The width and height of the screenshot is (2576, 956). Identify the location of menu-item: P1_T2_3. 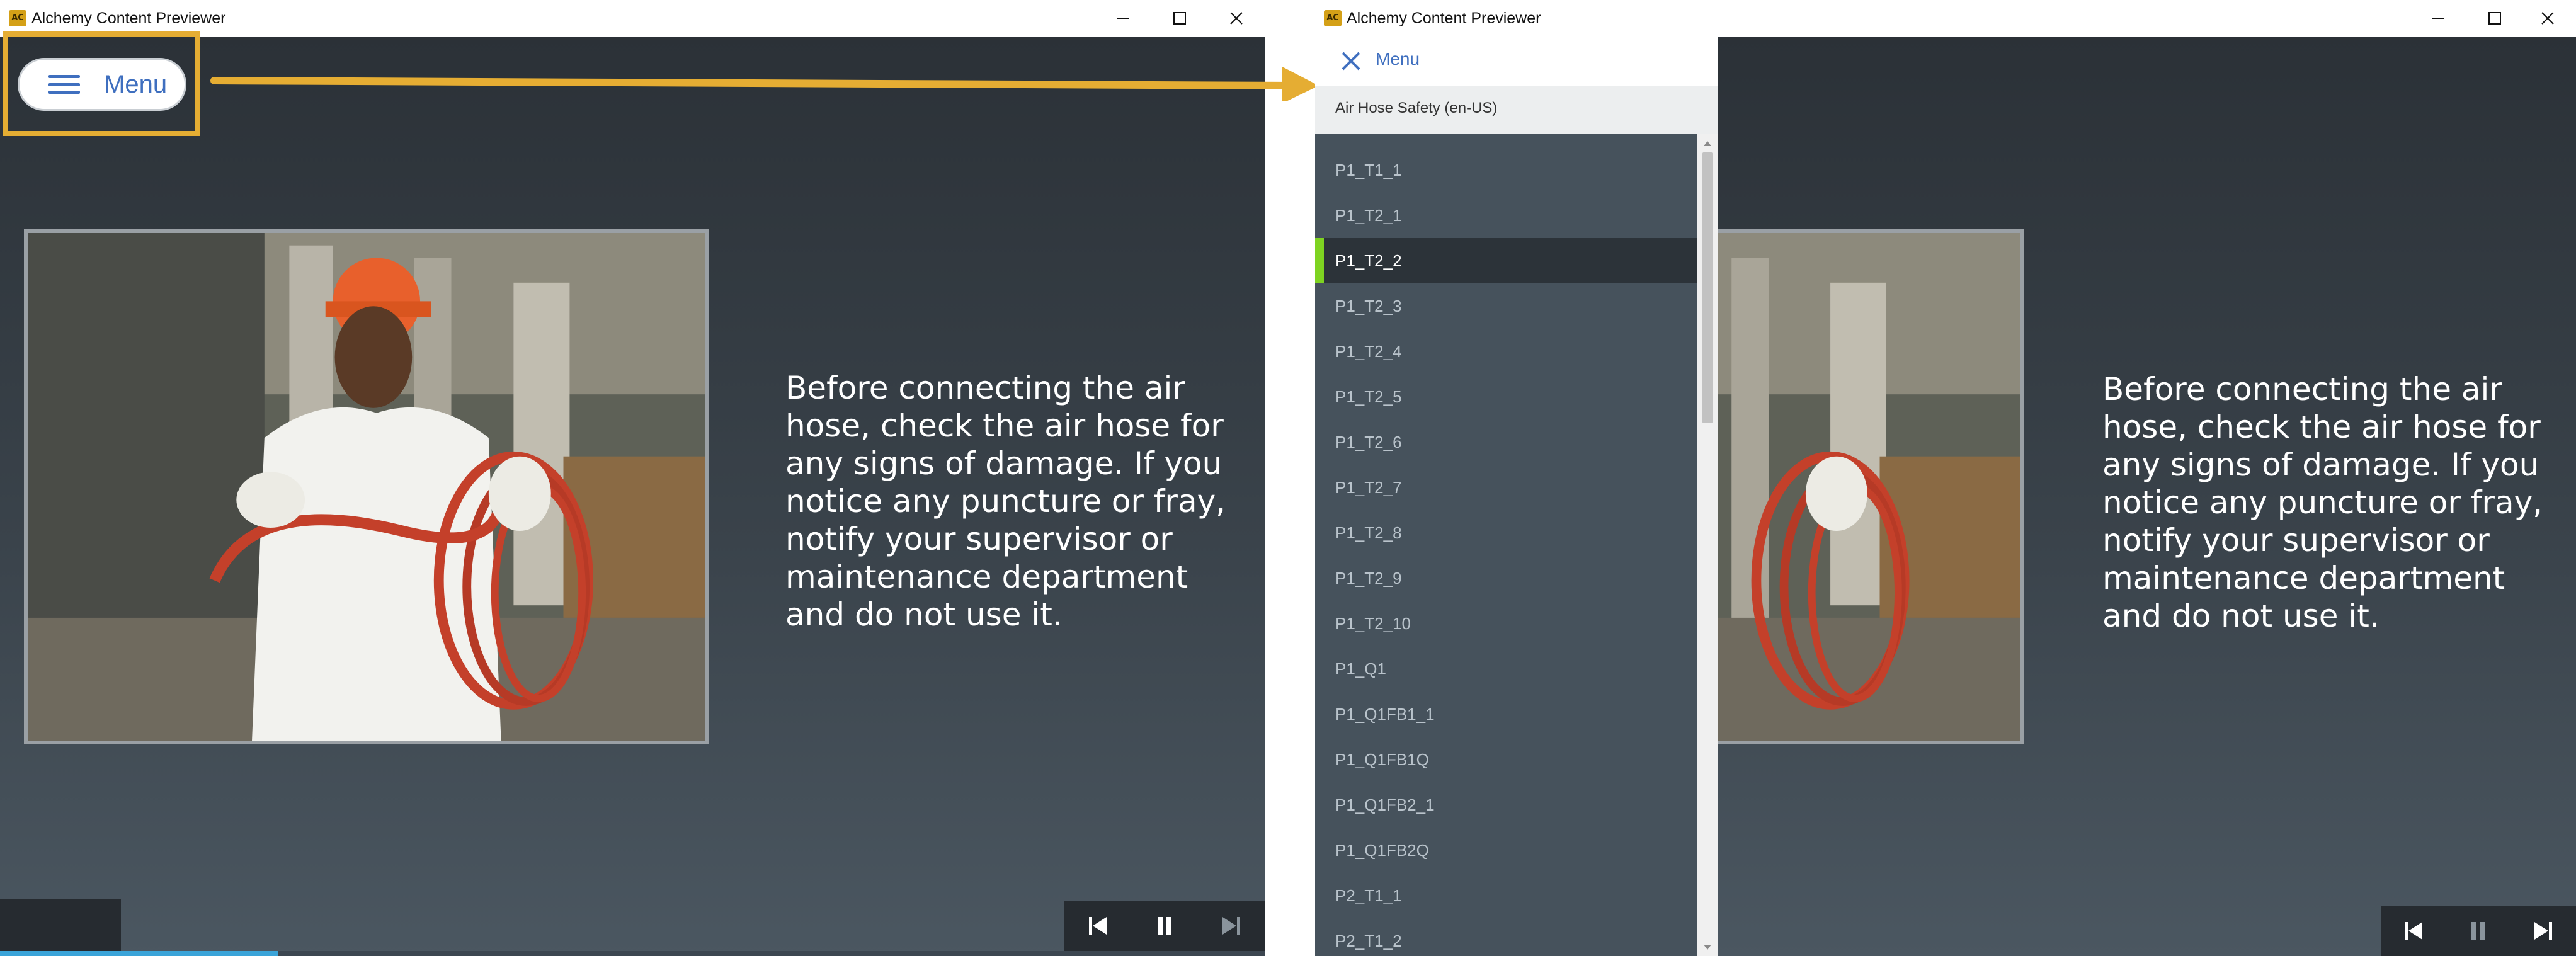
(1506, 306).